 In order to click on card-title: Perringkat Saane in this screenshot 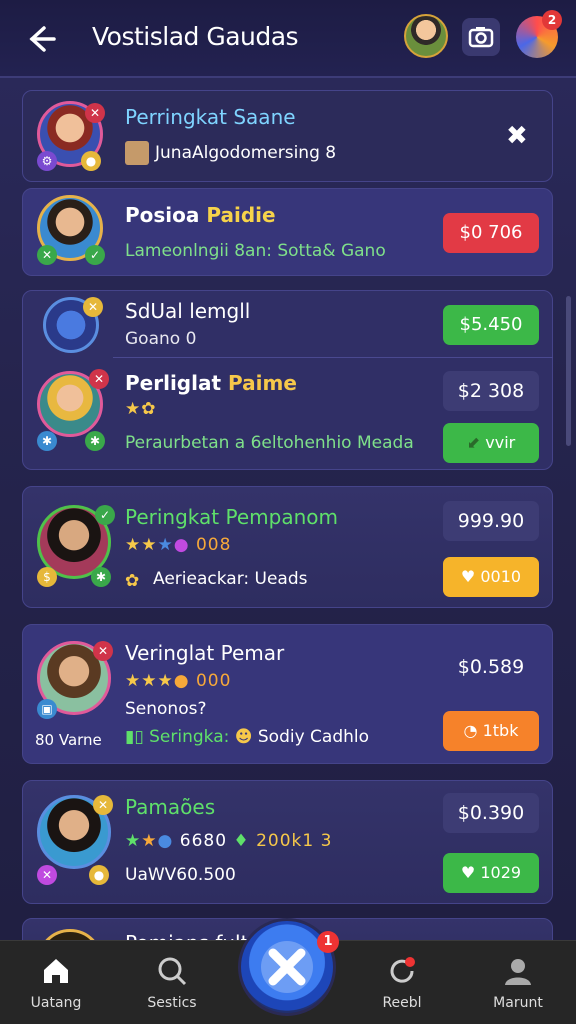, I will do `click(210, 117)`.